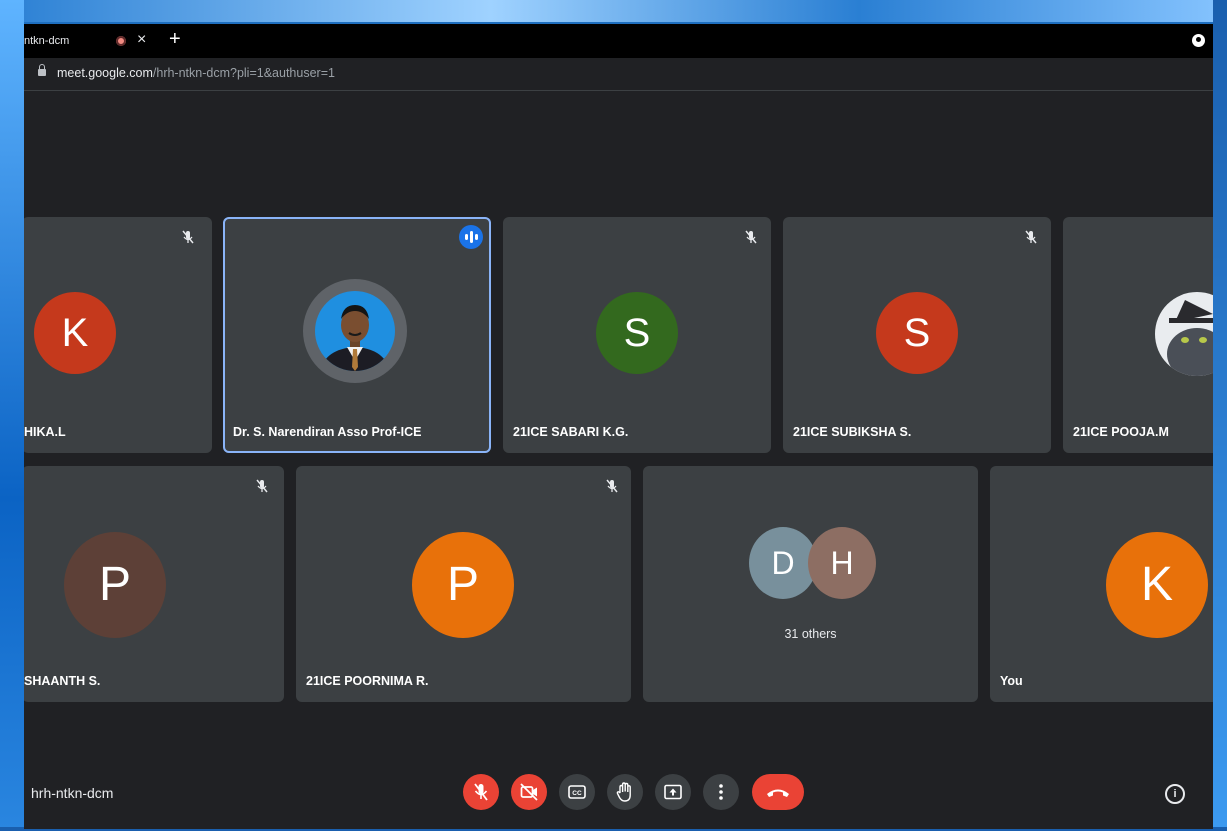  Describe the element at coordinates (94, 41) in the screenshot. I see `browser-tab: ntkn-dcm ×` at that location.